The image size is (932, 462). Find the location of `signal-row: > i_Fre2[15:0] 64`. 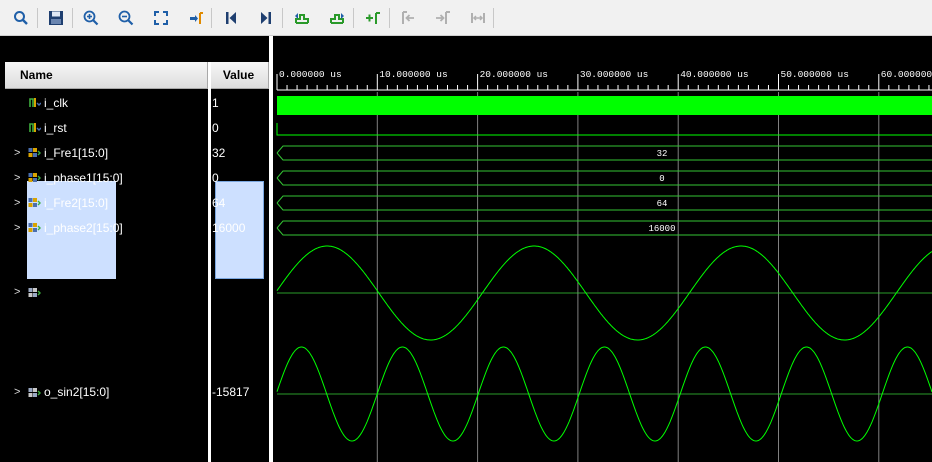

signal-row: > i_Fre2[15:0] 64 is located at coordinates (137, 202).